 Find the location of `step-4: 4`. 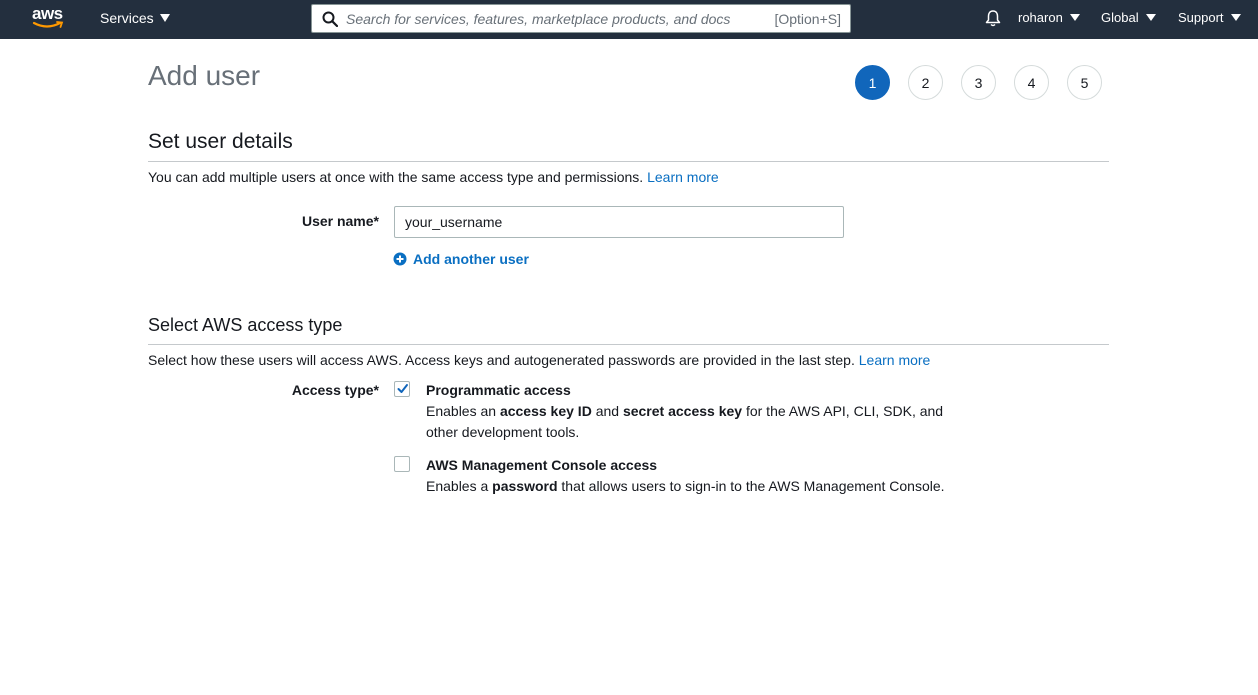

step-4: 4 is located at coordinates (1031, 82).